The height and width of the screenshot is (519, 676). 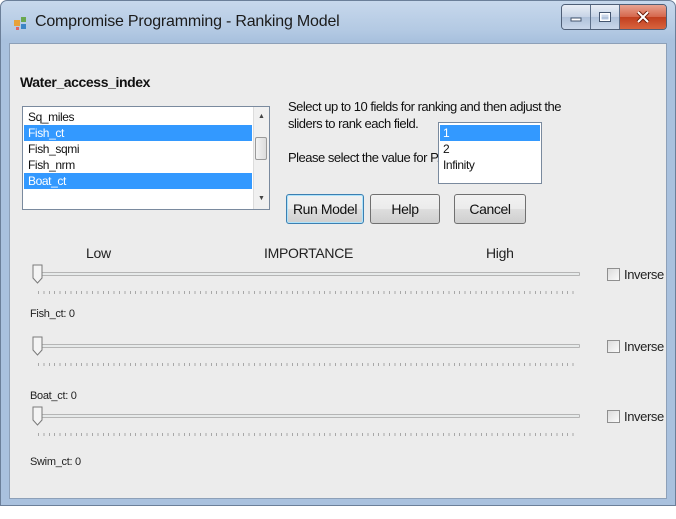 I want to click on p-value-prompt: Please select the value for P., so click(x=364, y=157).